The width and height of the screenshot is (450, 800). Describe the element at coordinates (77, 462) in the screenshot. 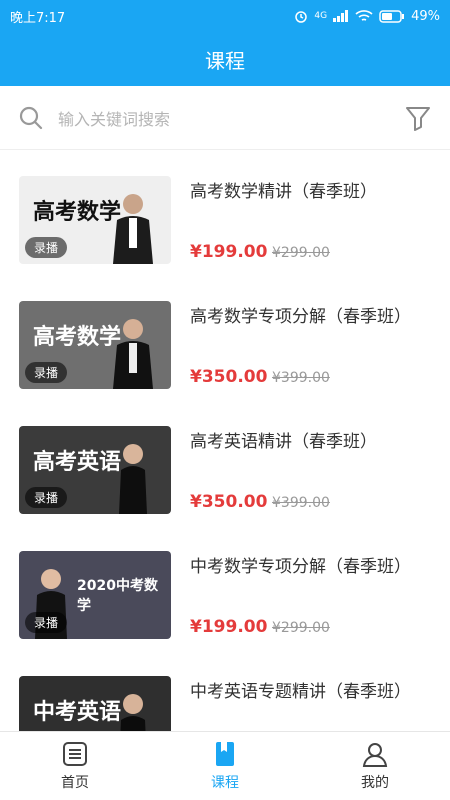

I see `thumbnail-title: 高考英语` at that location.